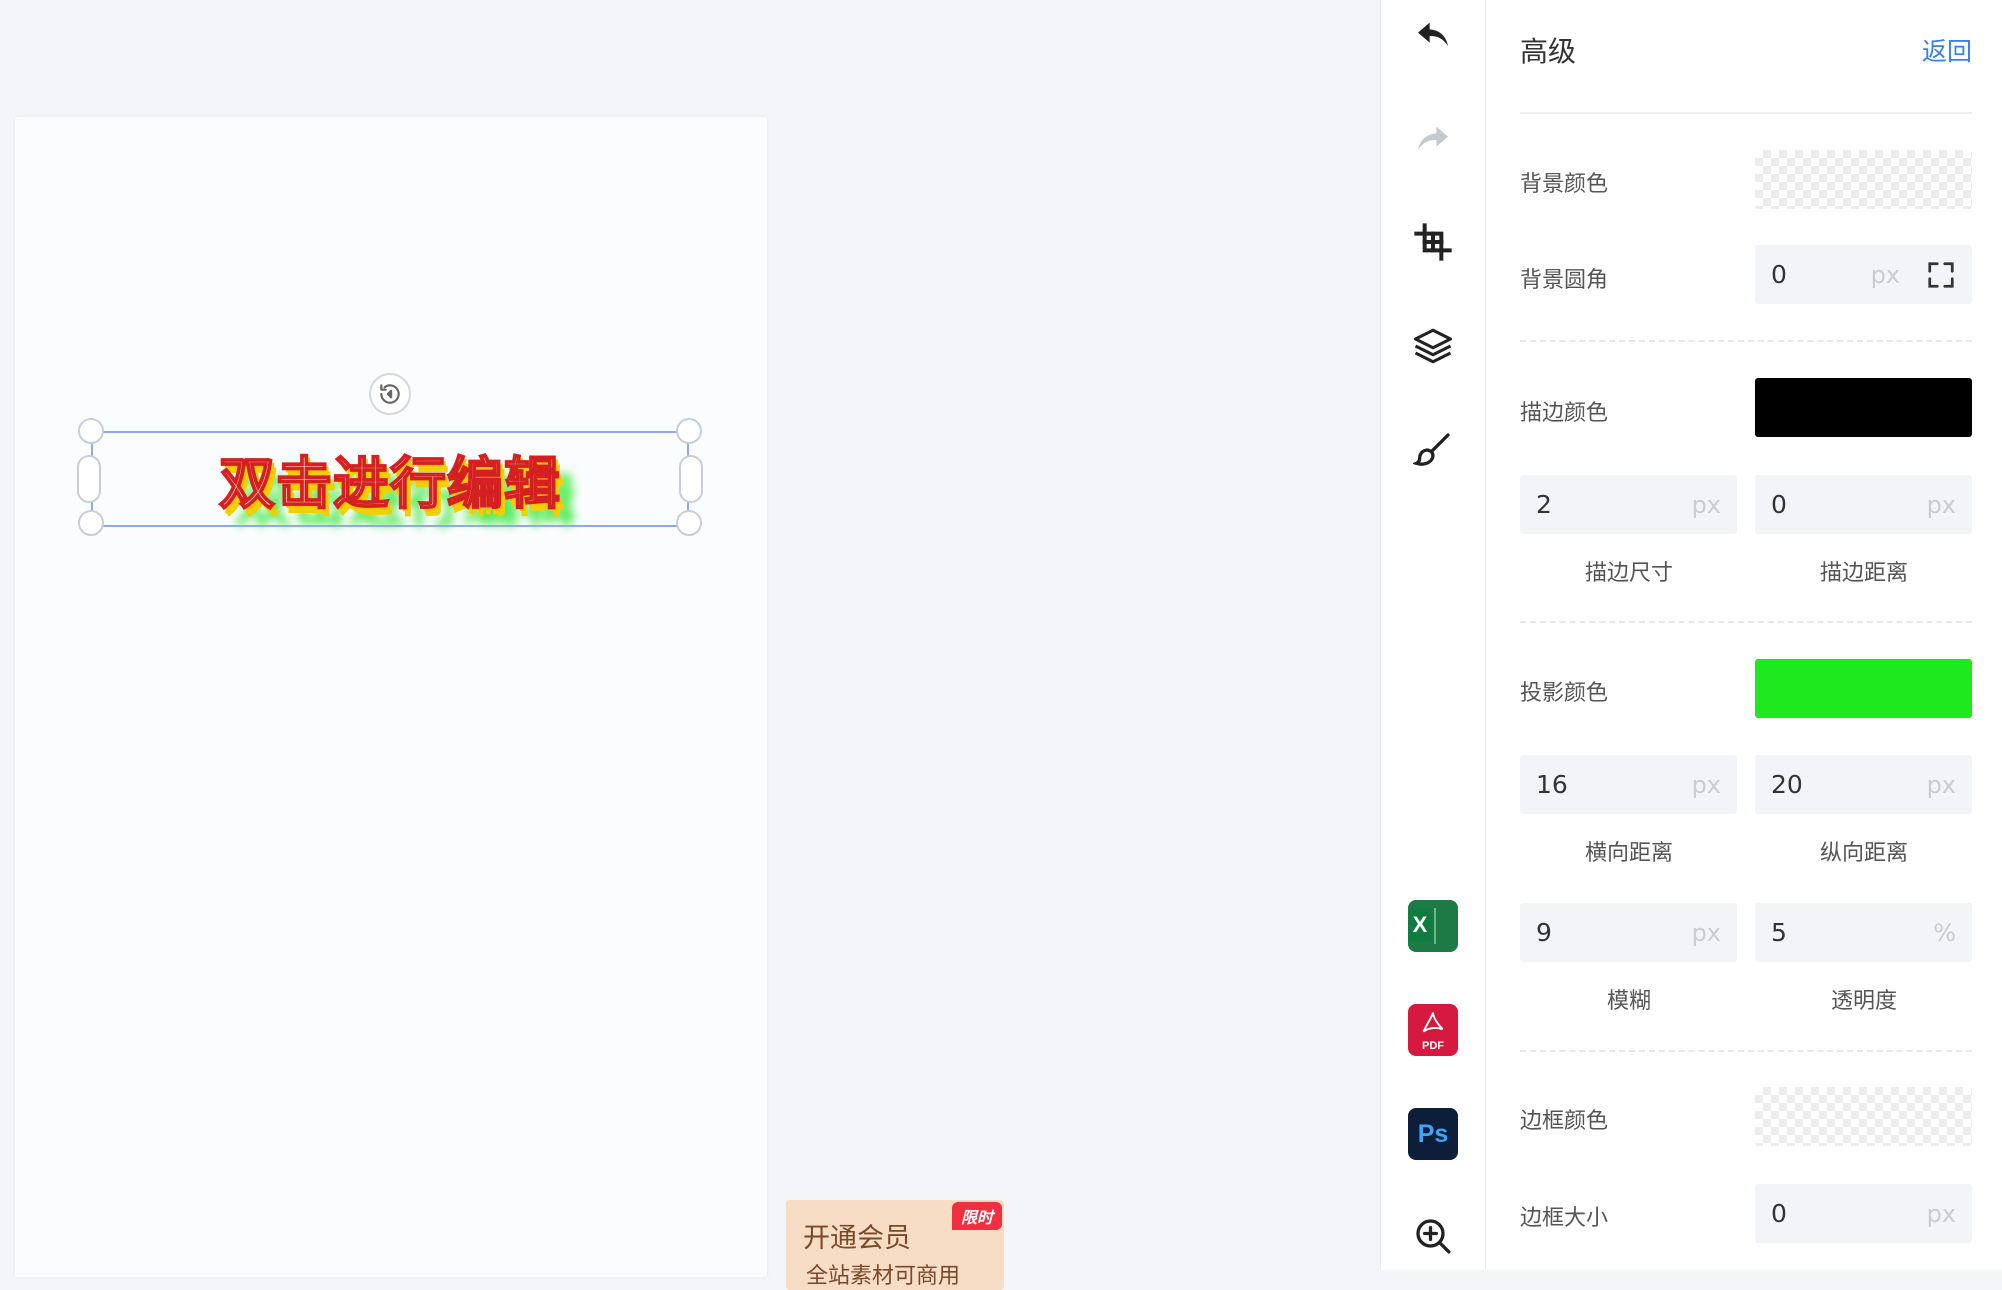 Image resolution: width=2002 pixels, height=1290 pixels. I want to click on shadow-color-label: 投影颜色, so click(1564, 693).